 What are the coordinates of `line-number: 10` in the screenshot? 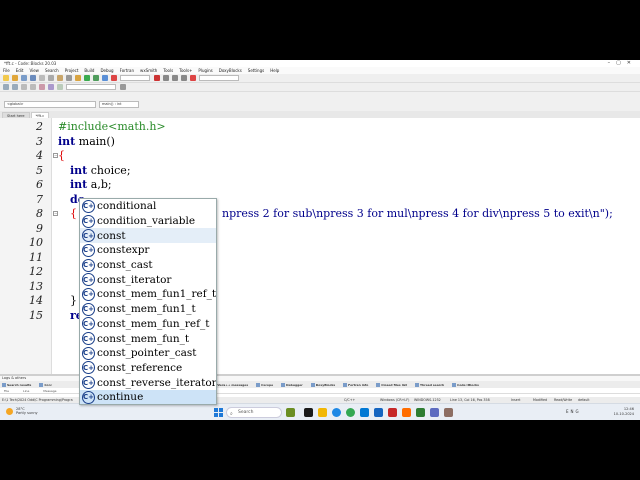 It's located at (36, 242).